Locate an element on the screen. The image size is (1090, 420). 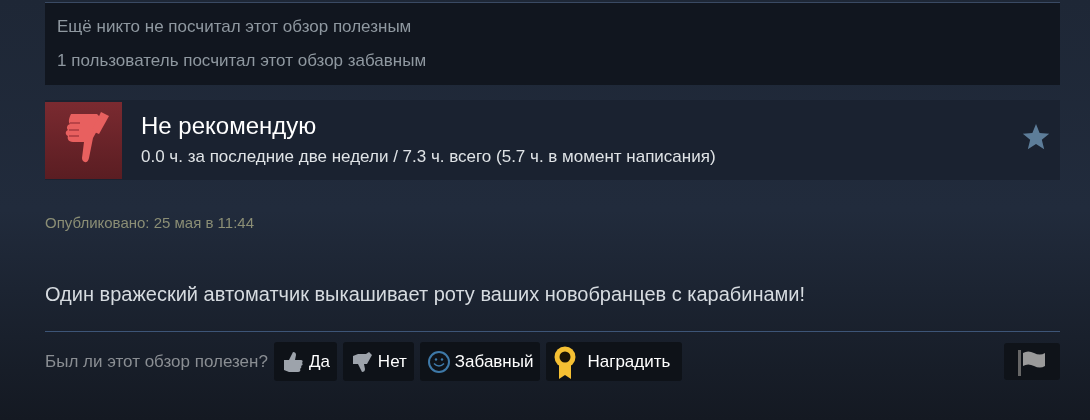
verdict-title: Не рекомендую is located at coordinates (229, 126).